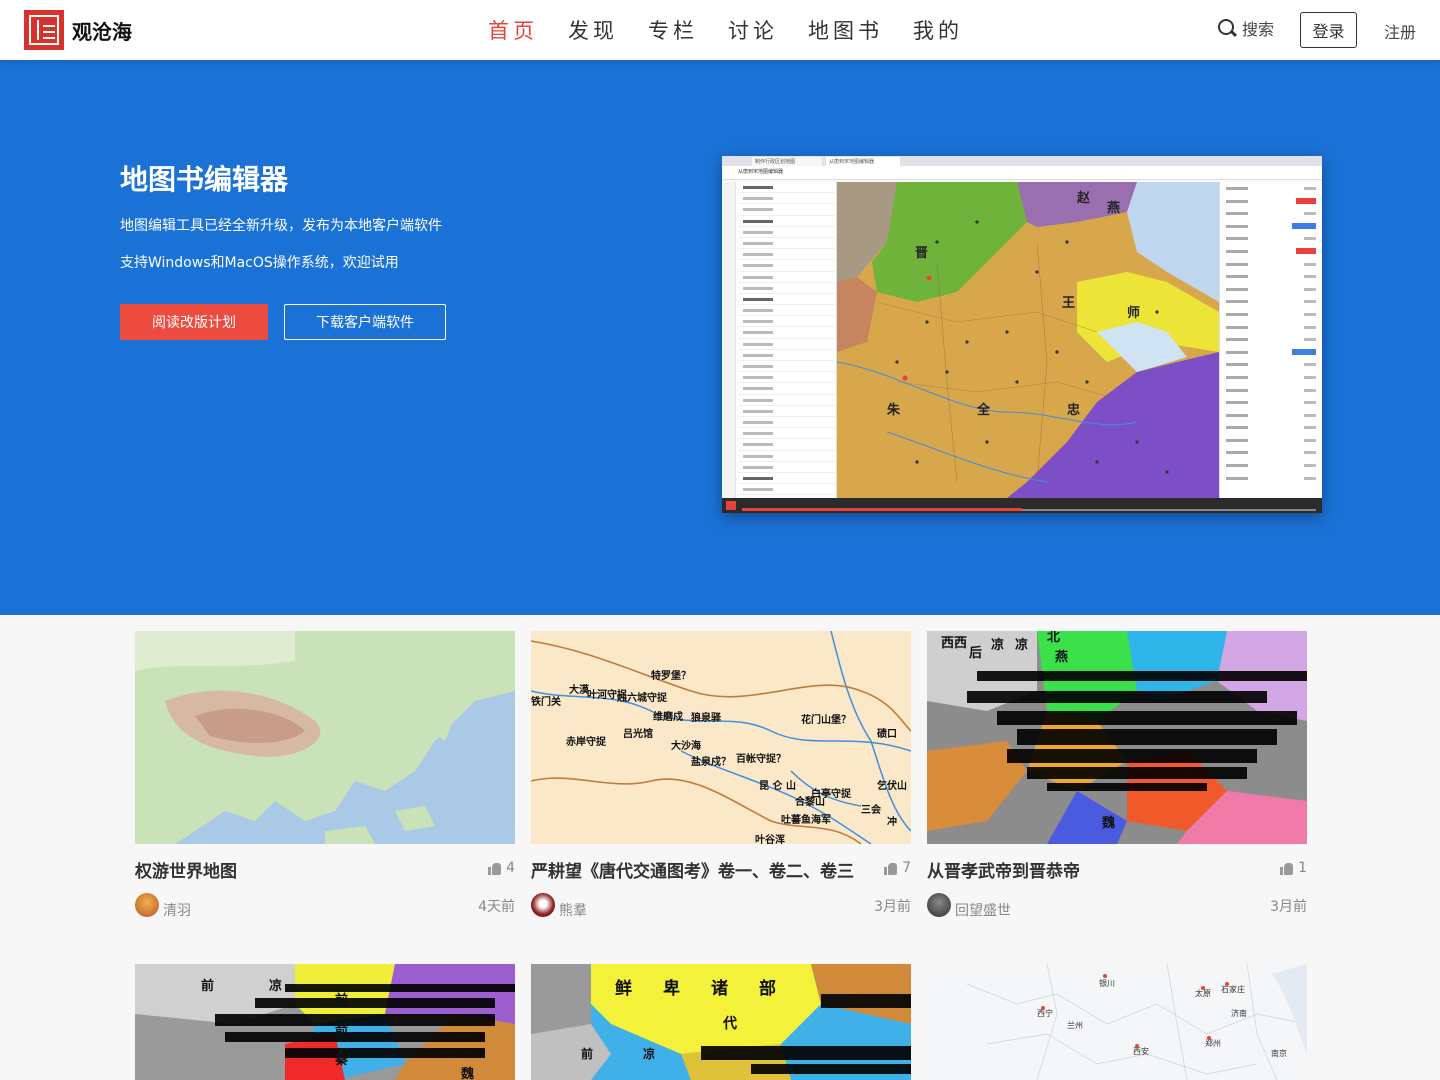 The height and width of the screenshot is (1080, 1440). What do you see at coordinates (513, 30) in the screenshot?
I see `nav-item-home: 首页` at bounding box center [513, 30].